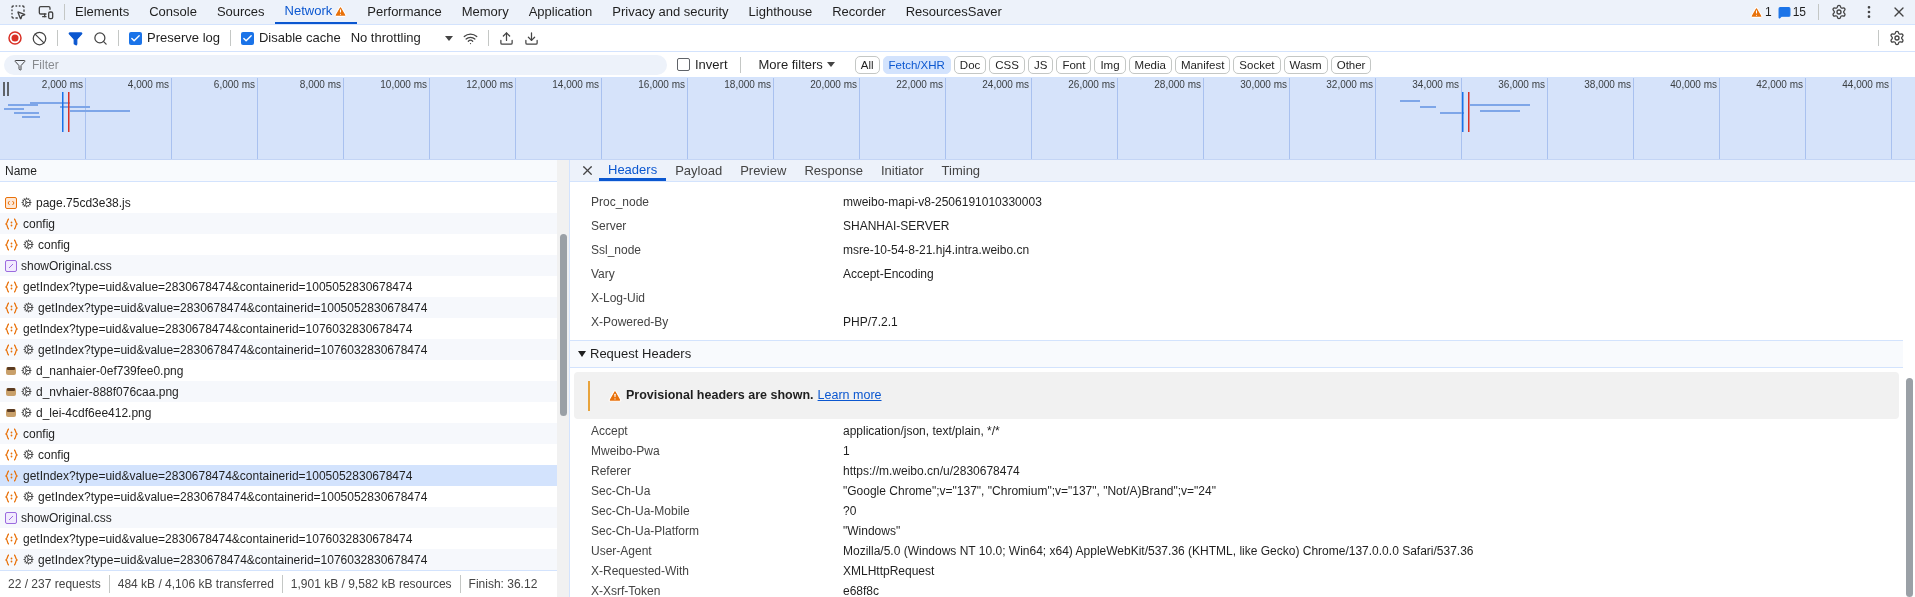 Image resolution: width=1915 pixels, height=597 pixels. I want to click on header-name: X-Xsrf-Token, so click(626, 590).